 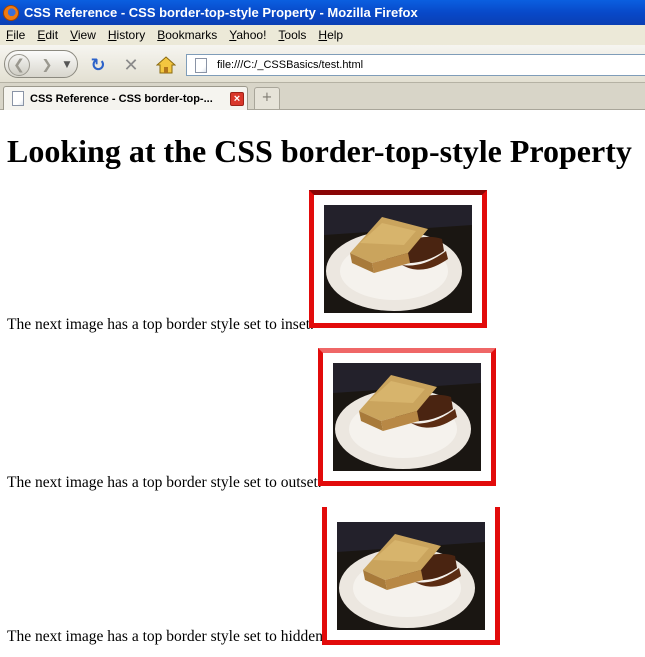 I want to click on chevron-down-icon: ▼, so click(x=67, y=65).